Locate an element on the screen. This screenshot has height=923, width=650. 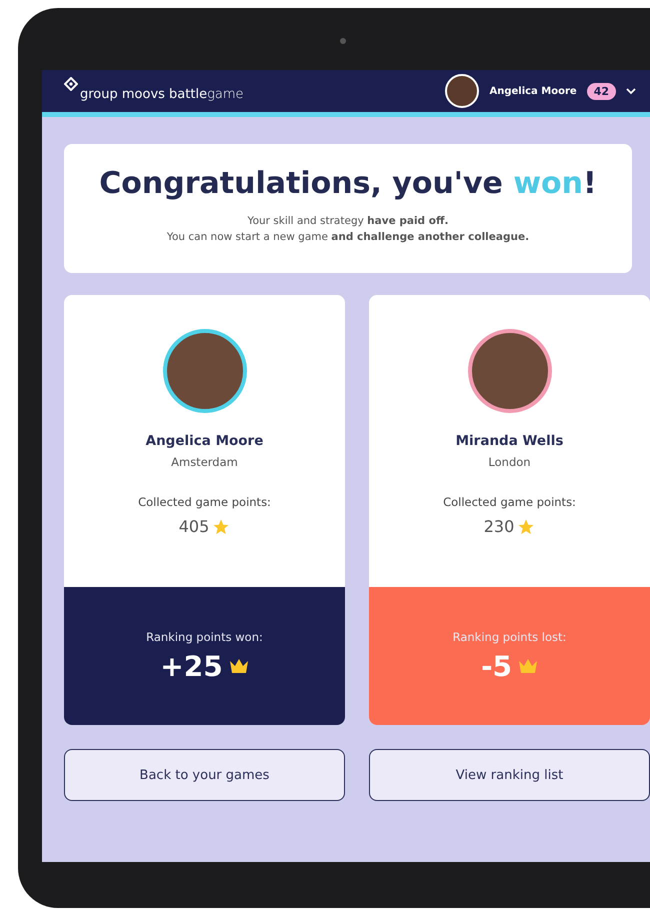
avatar-placeholder is located at coordinates (462, 91).